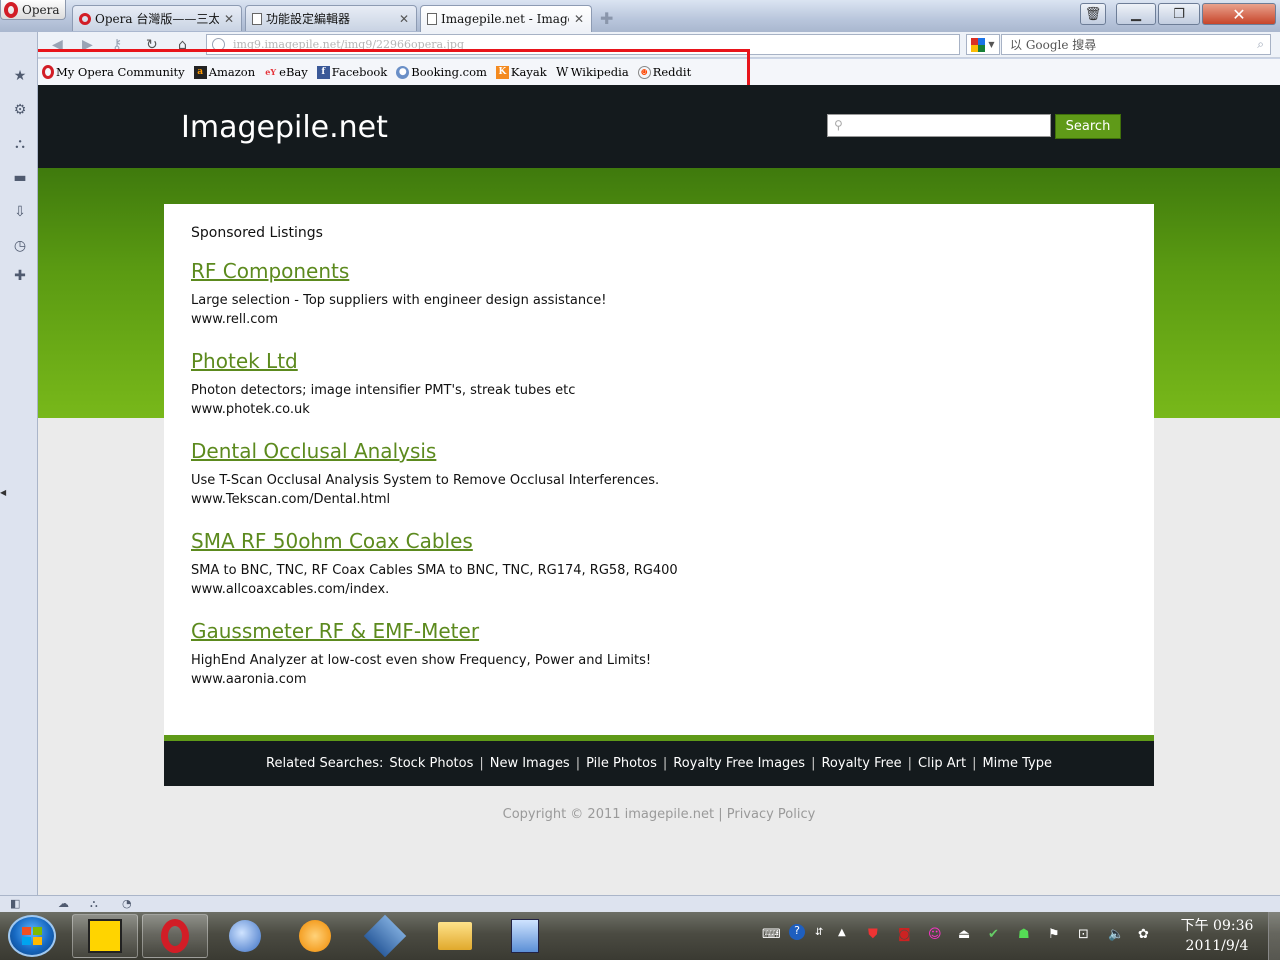 The height and width of the screenshot is (960, 1280). Describe the element at coordinates (127, 903) in the screenshot. I see `speed-dial-icon: ◔` at that location.